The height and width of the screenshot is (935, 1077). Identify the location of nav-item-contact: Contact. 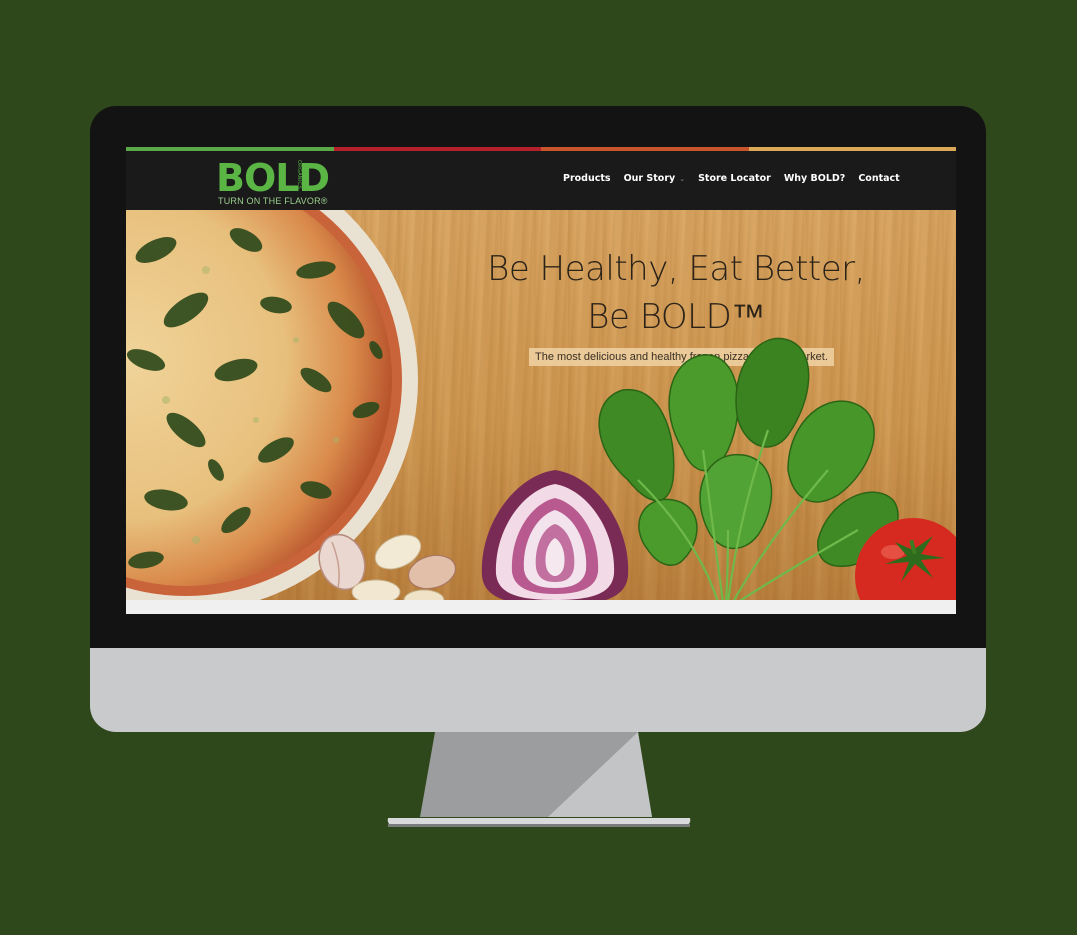
(878, 178).